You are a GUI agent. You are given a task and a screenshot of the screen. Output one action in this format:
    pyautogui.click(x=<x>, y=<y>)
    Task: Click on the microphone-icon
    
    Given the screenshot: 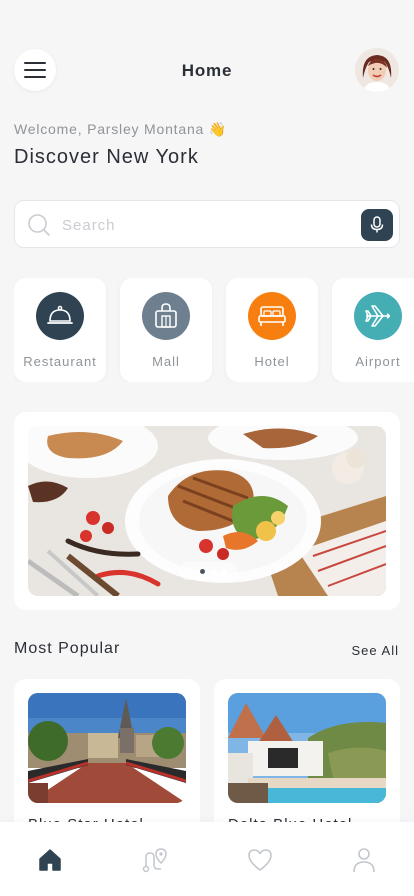 What is the action you would take?
    pyautogui.click(x=377, y=225)
    